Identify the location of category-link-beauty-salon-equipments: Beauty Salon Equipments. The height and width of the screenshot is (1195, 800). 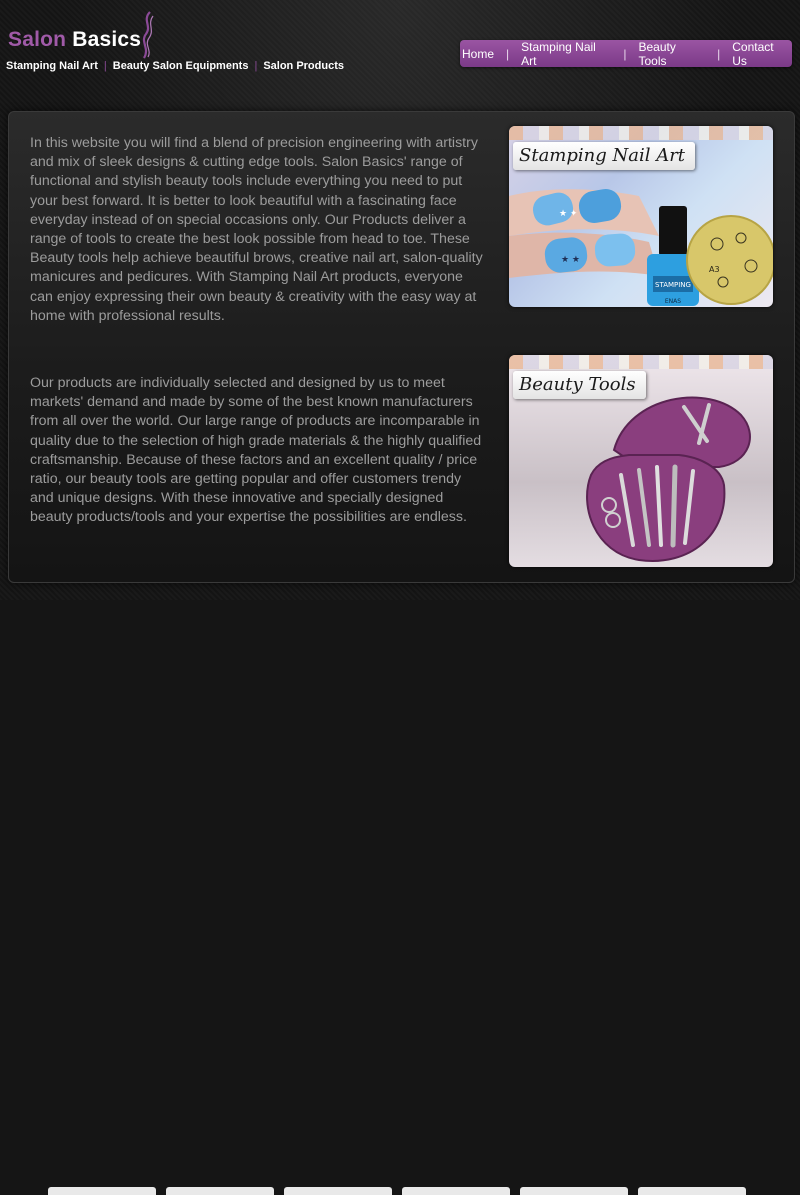
(181, 66).